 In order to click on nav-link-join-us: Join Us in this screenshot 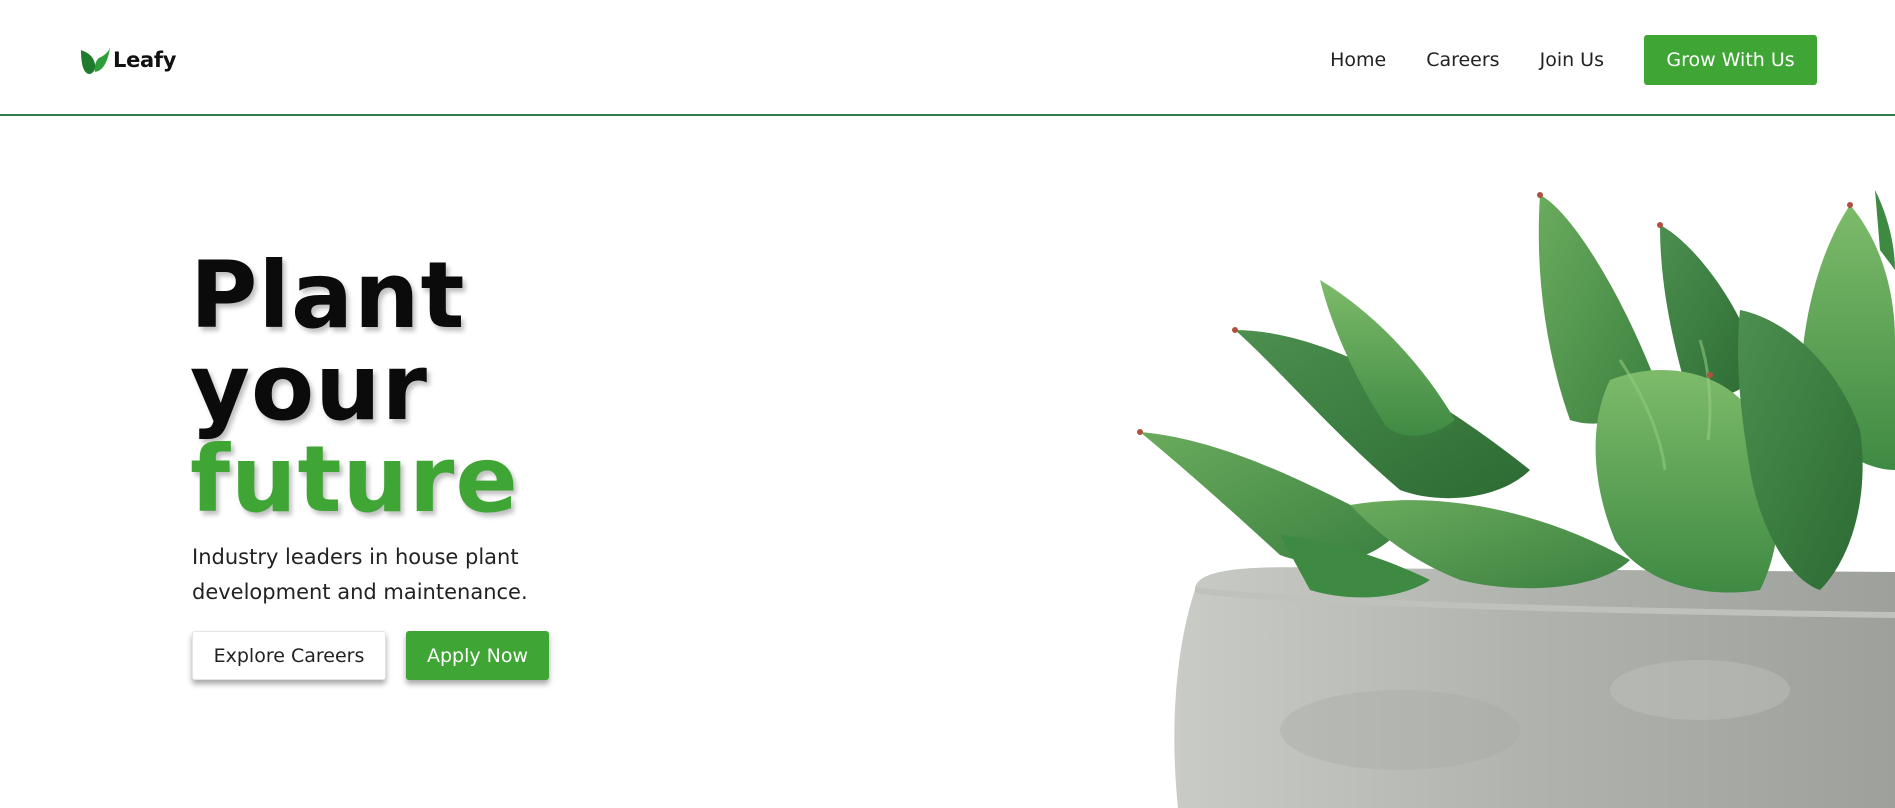, I will do `click(1572, 60)`.